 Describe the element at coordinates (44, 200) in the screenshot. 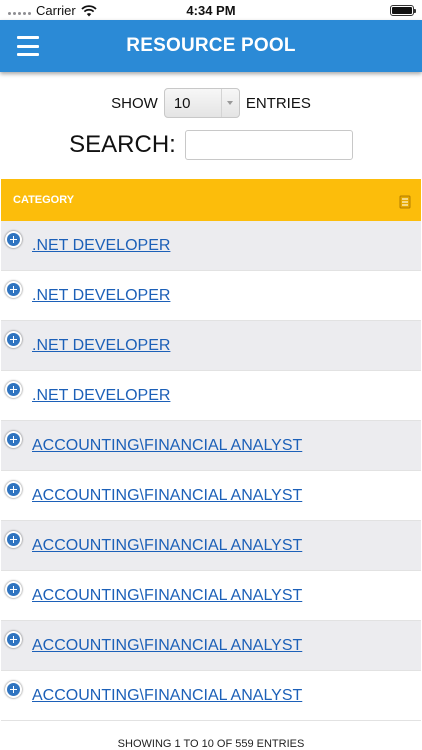

I see `column-header-category: CATEGORY` at that location.